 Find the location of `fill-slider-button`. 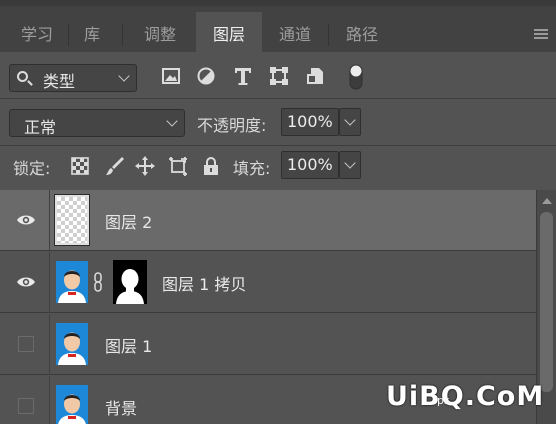

fill-slider-button is located at coordinates (350, 165).